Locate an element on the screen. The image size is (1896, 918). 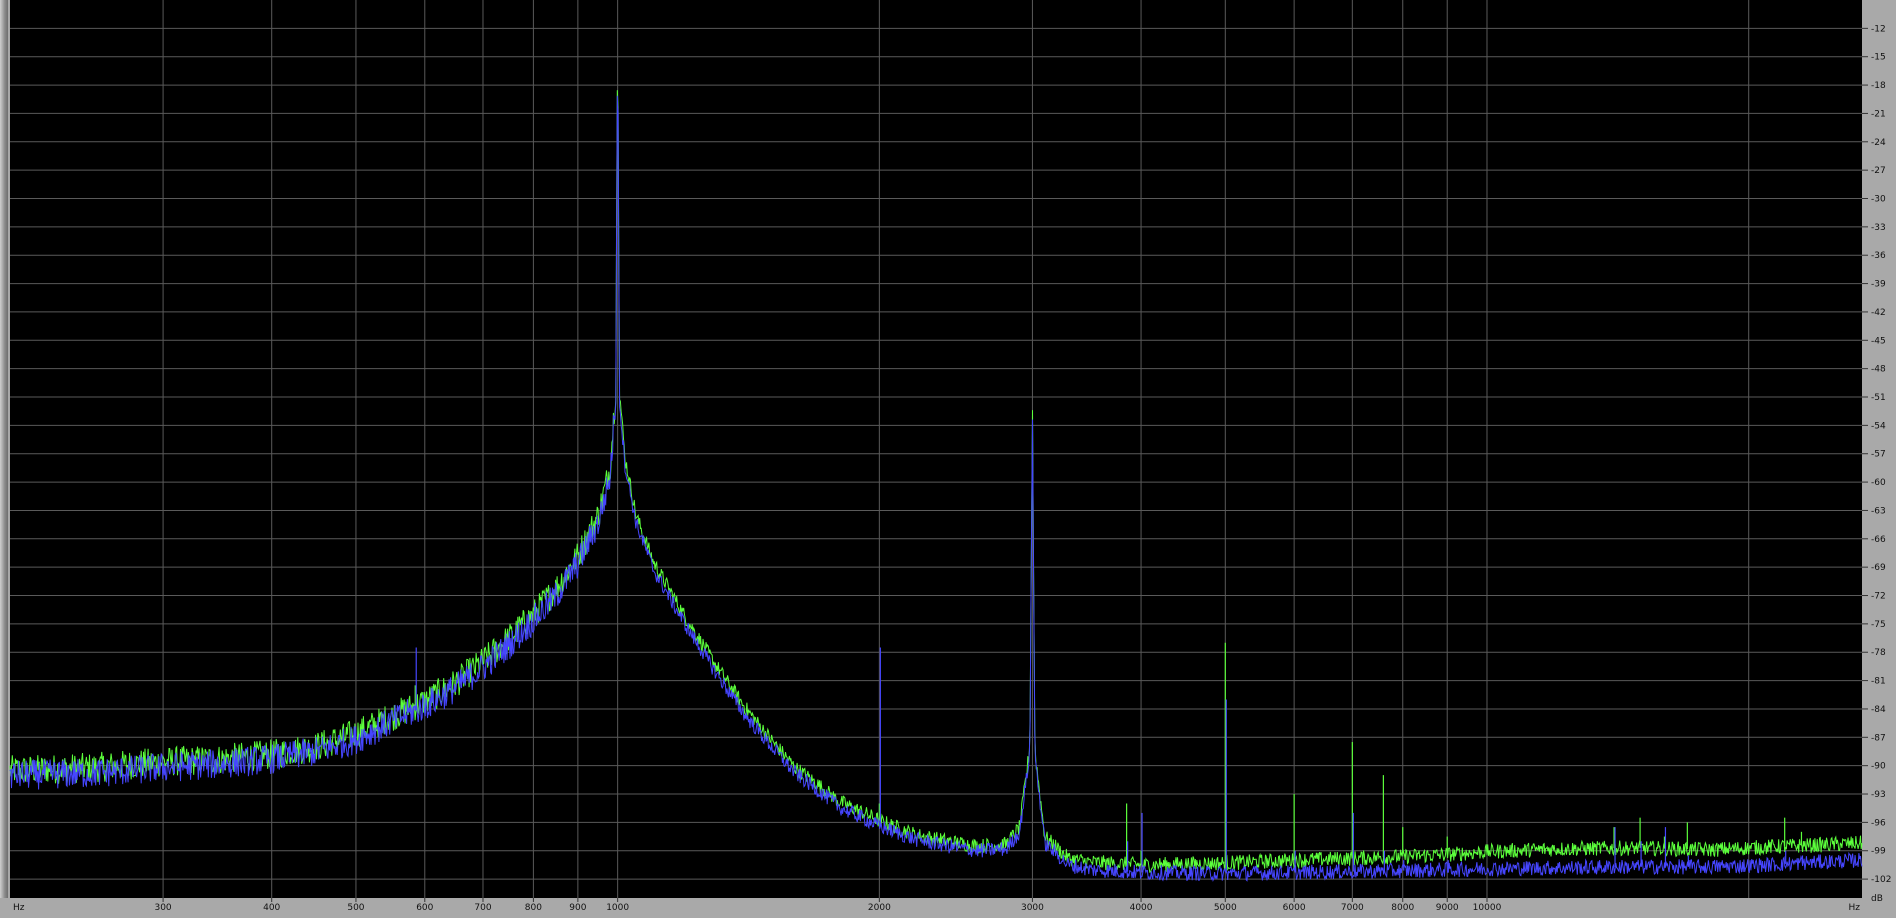
y-tick-label: -60 is located at coordinates (1878, 483).